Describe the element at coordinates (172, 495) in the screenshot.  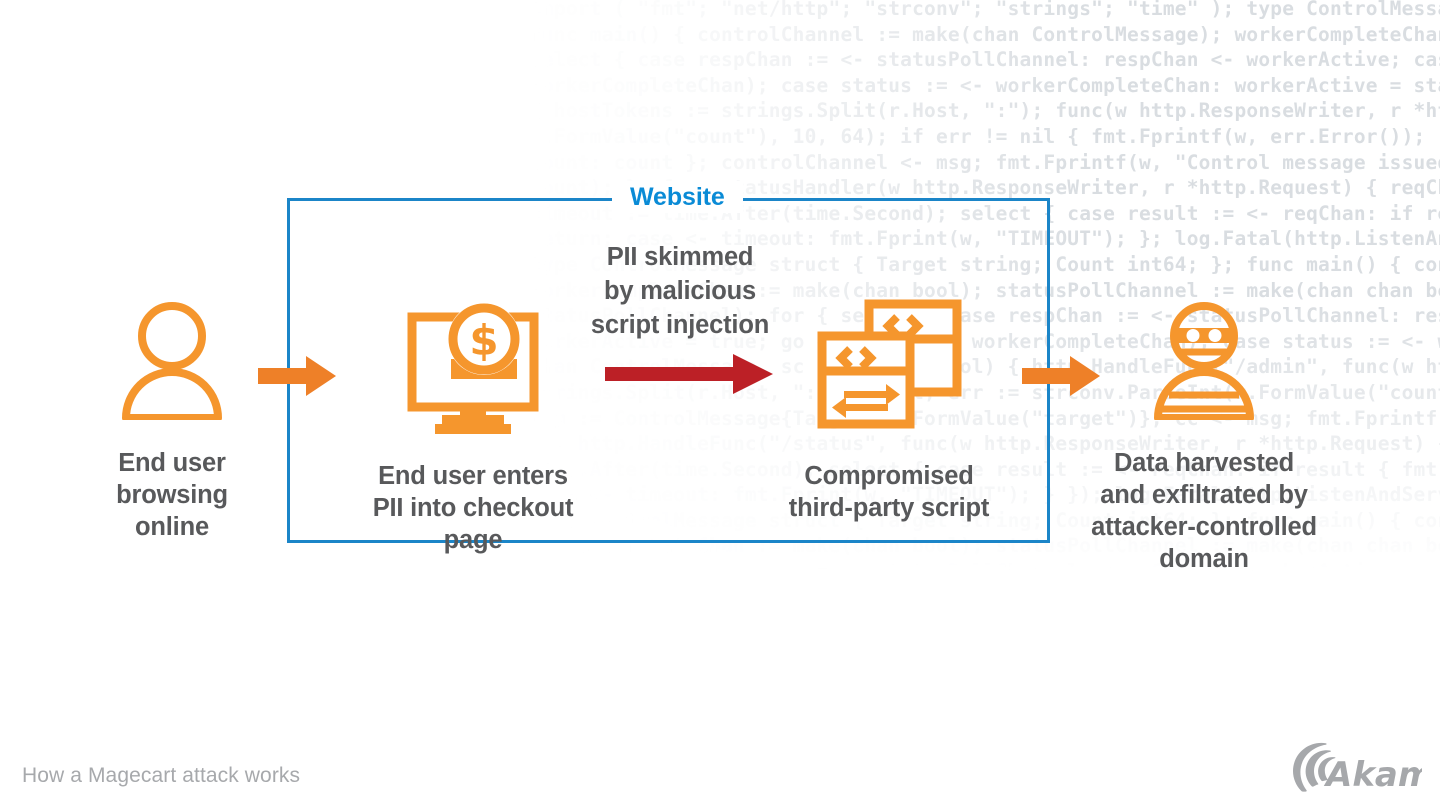
I see `node-end-user-label: End user browsing online` at that location.